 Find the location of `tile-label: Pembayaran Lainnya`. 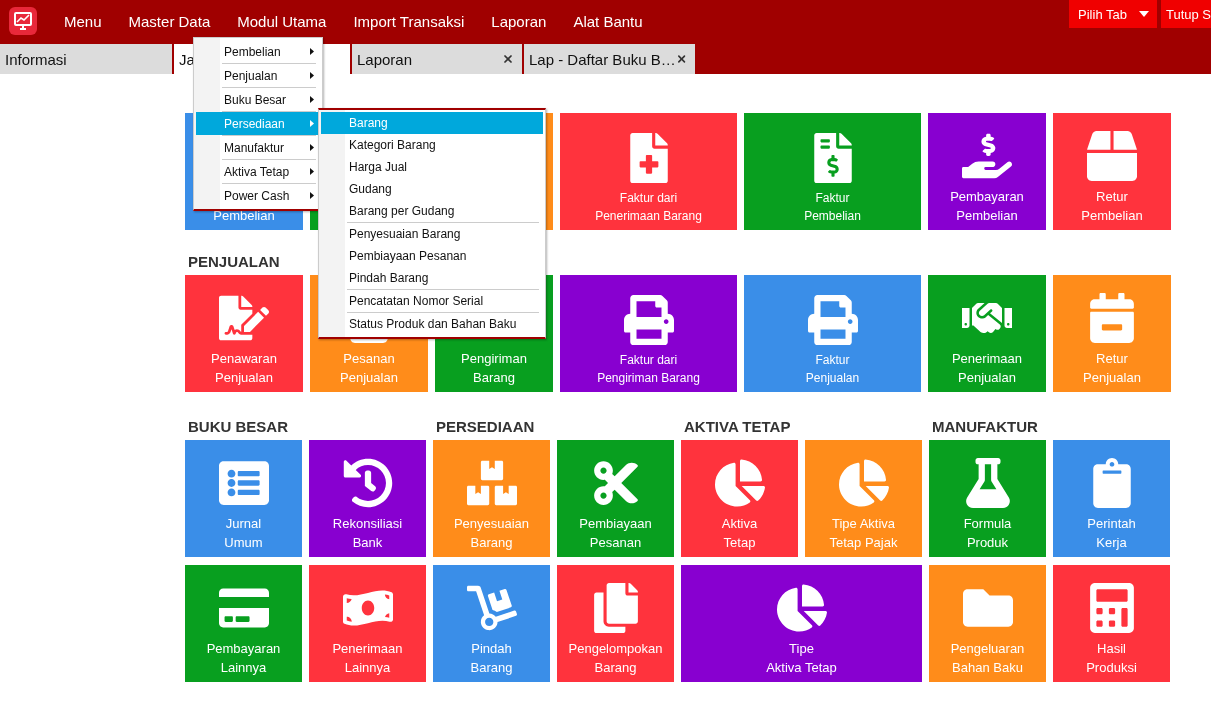

tile-label: Pembayaran Lainnya is located at coordinates (243, 658).